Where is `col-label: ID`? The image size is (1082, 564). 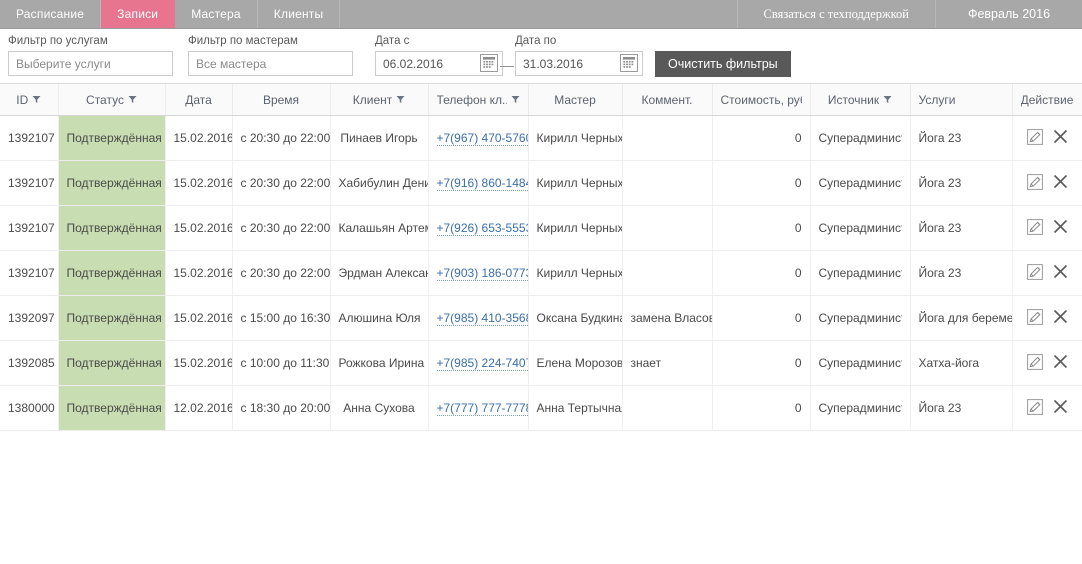
col-label: ID is located at coordinates (22, 99).